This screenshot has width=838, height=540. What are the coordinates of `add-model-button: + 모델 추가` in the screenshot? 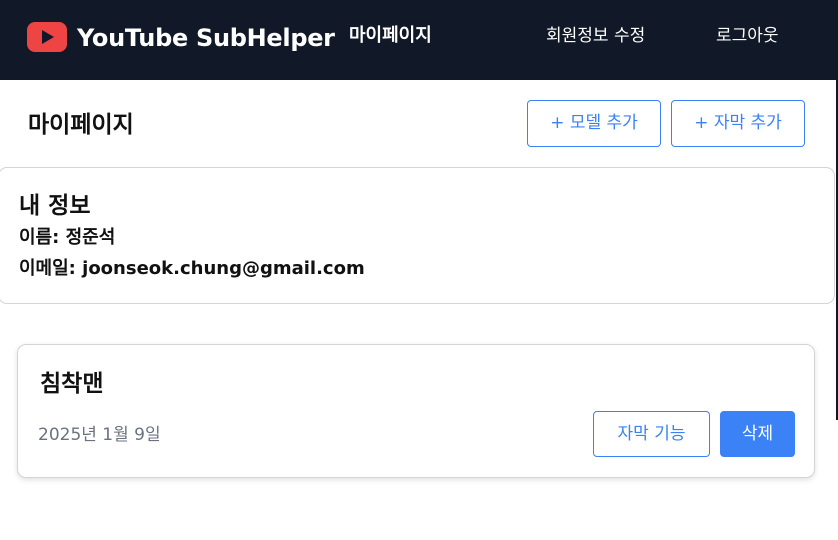 It's located at (594, 123).